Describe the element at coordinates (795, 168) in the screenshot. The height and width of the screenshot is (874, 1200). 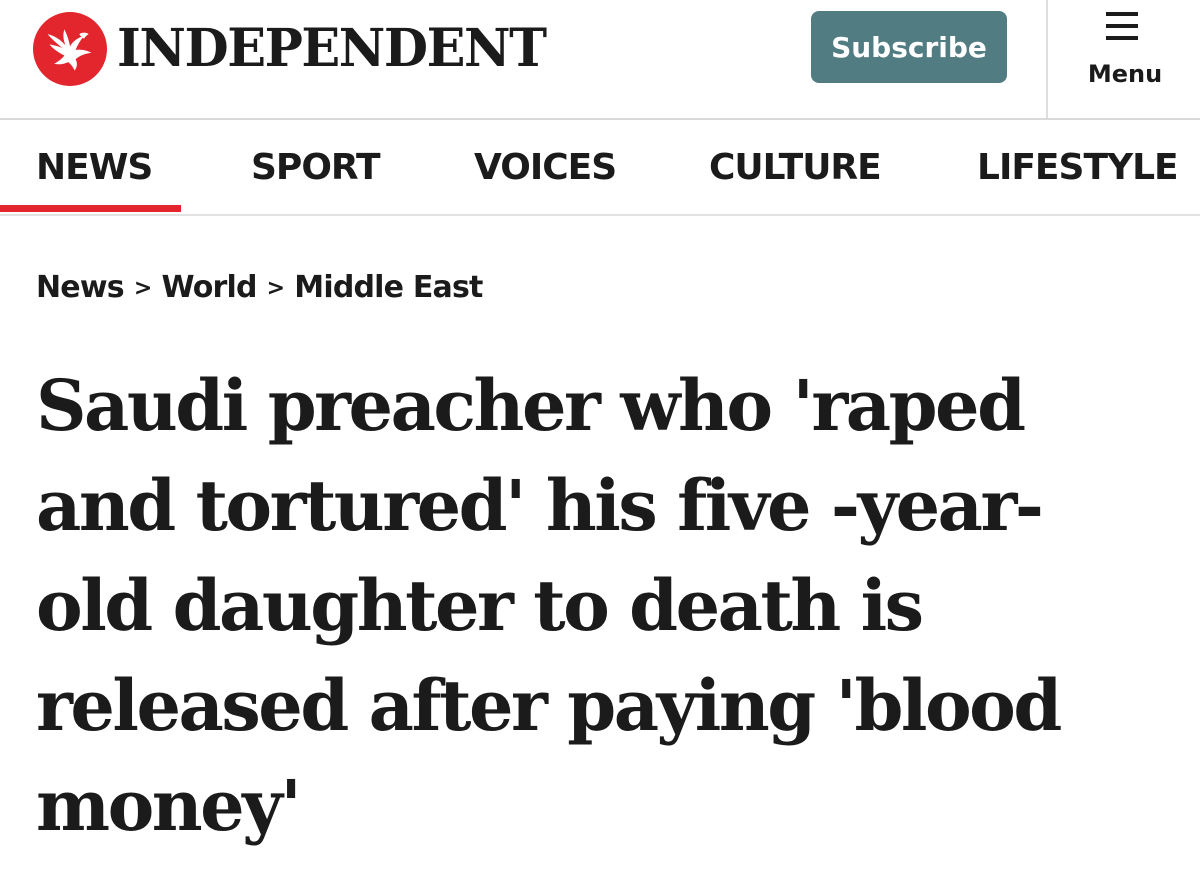
I see `nav-item-culture: CULTURE` at that location.